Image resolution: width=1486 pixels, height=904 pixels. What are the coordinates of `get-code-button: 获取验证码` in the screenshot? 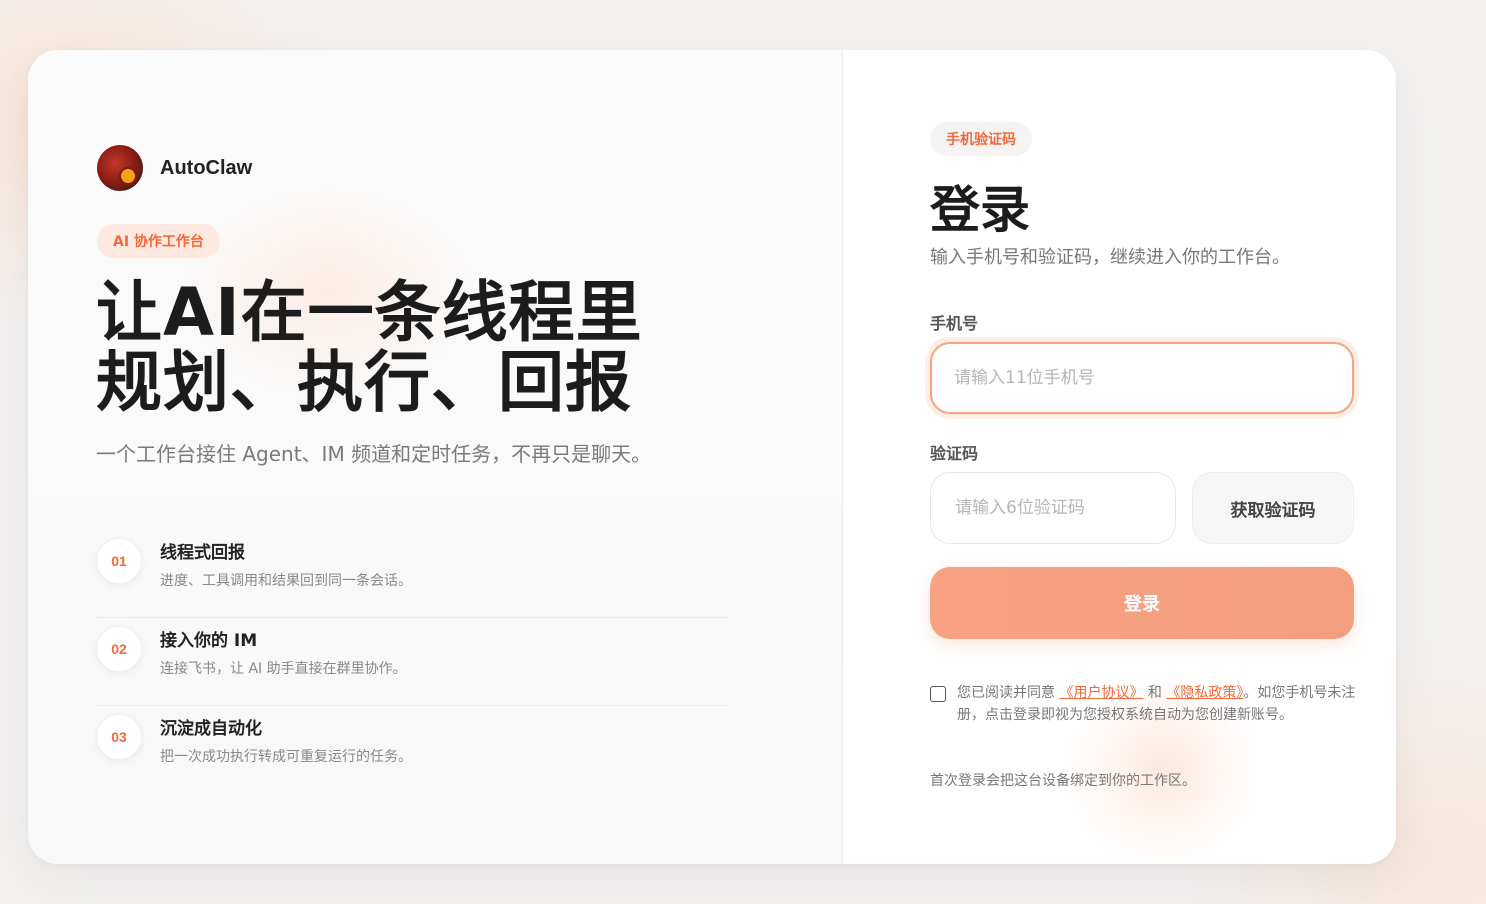 It's located at (1273, 508).